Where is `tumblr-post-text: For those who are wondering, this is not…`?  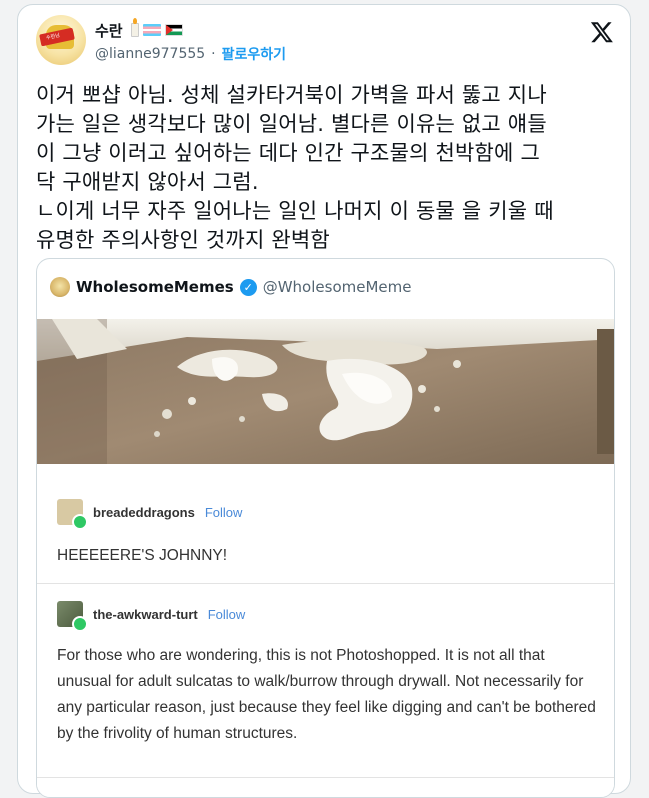
tumblr-post-text: For those who are wondering, this is not… is located at coordinates (326, 694).